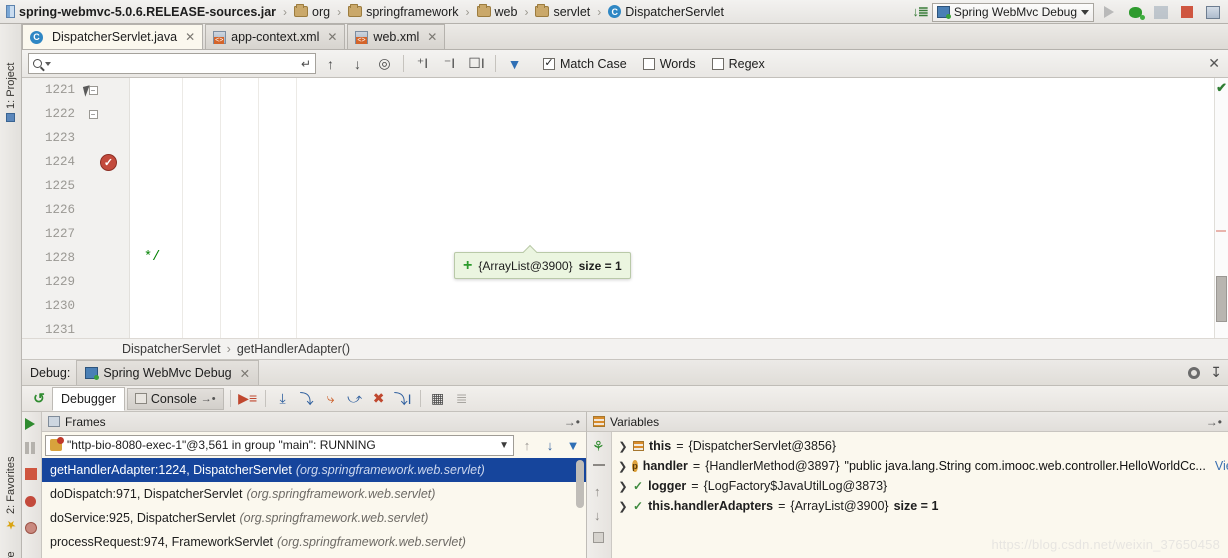  I want to click on breadcrumb-web: web, so click(497, 12).